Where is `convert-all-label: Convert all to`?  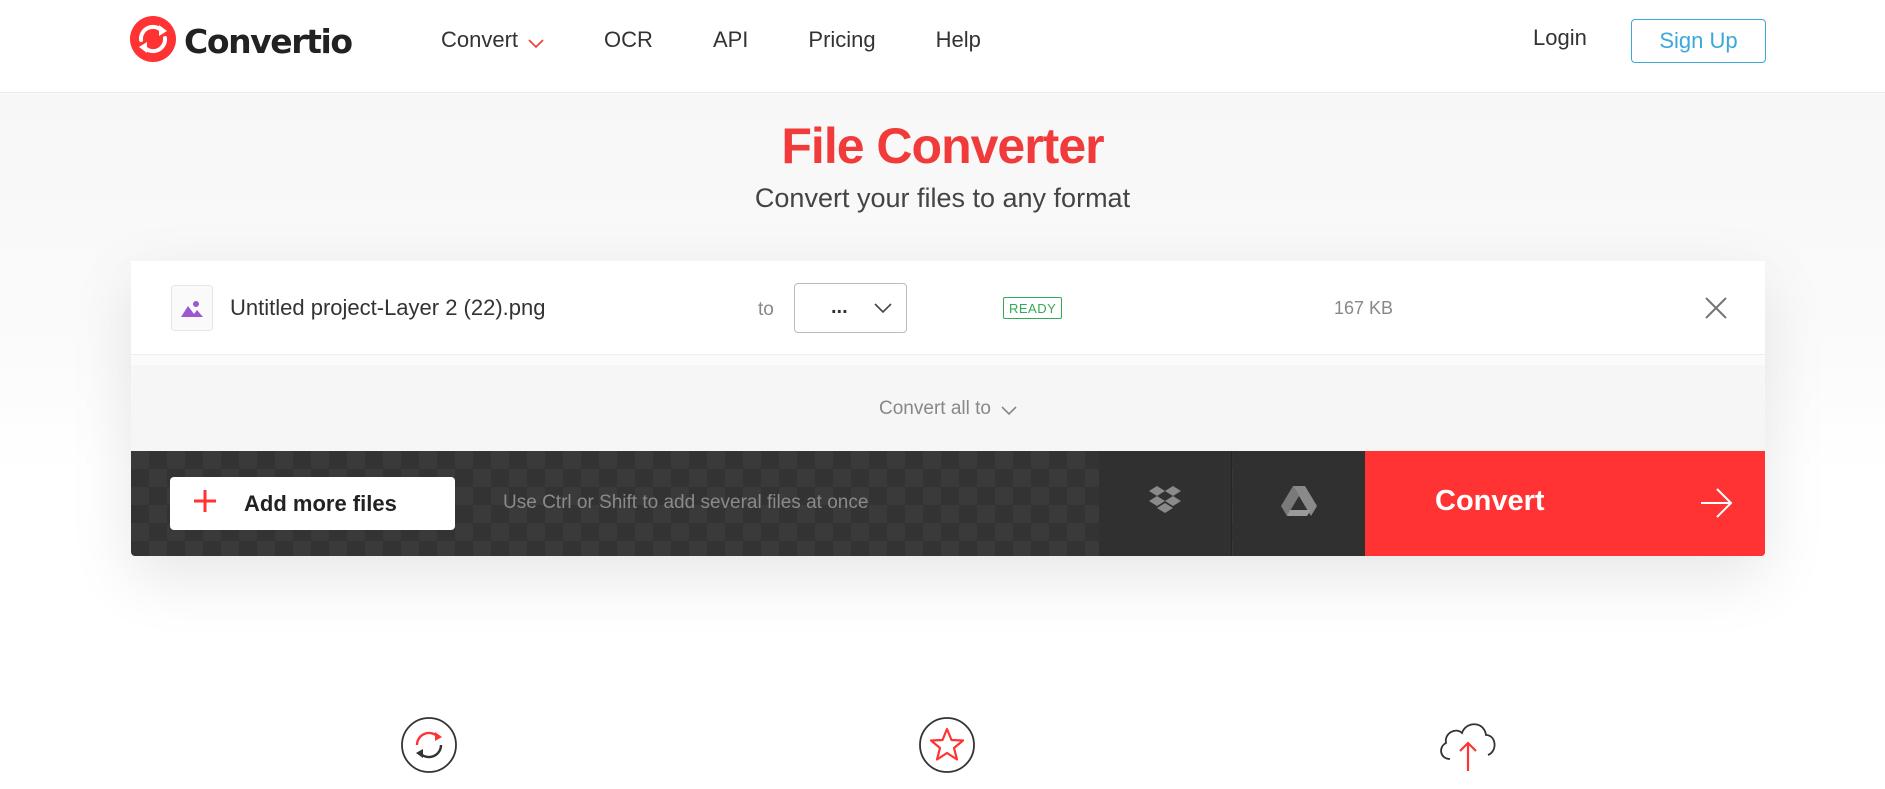 convert-all-label: Convert all to is located at coordinates (935, 408).